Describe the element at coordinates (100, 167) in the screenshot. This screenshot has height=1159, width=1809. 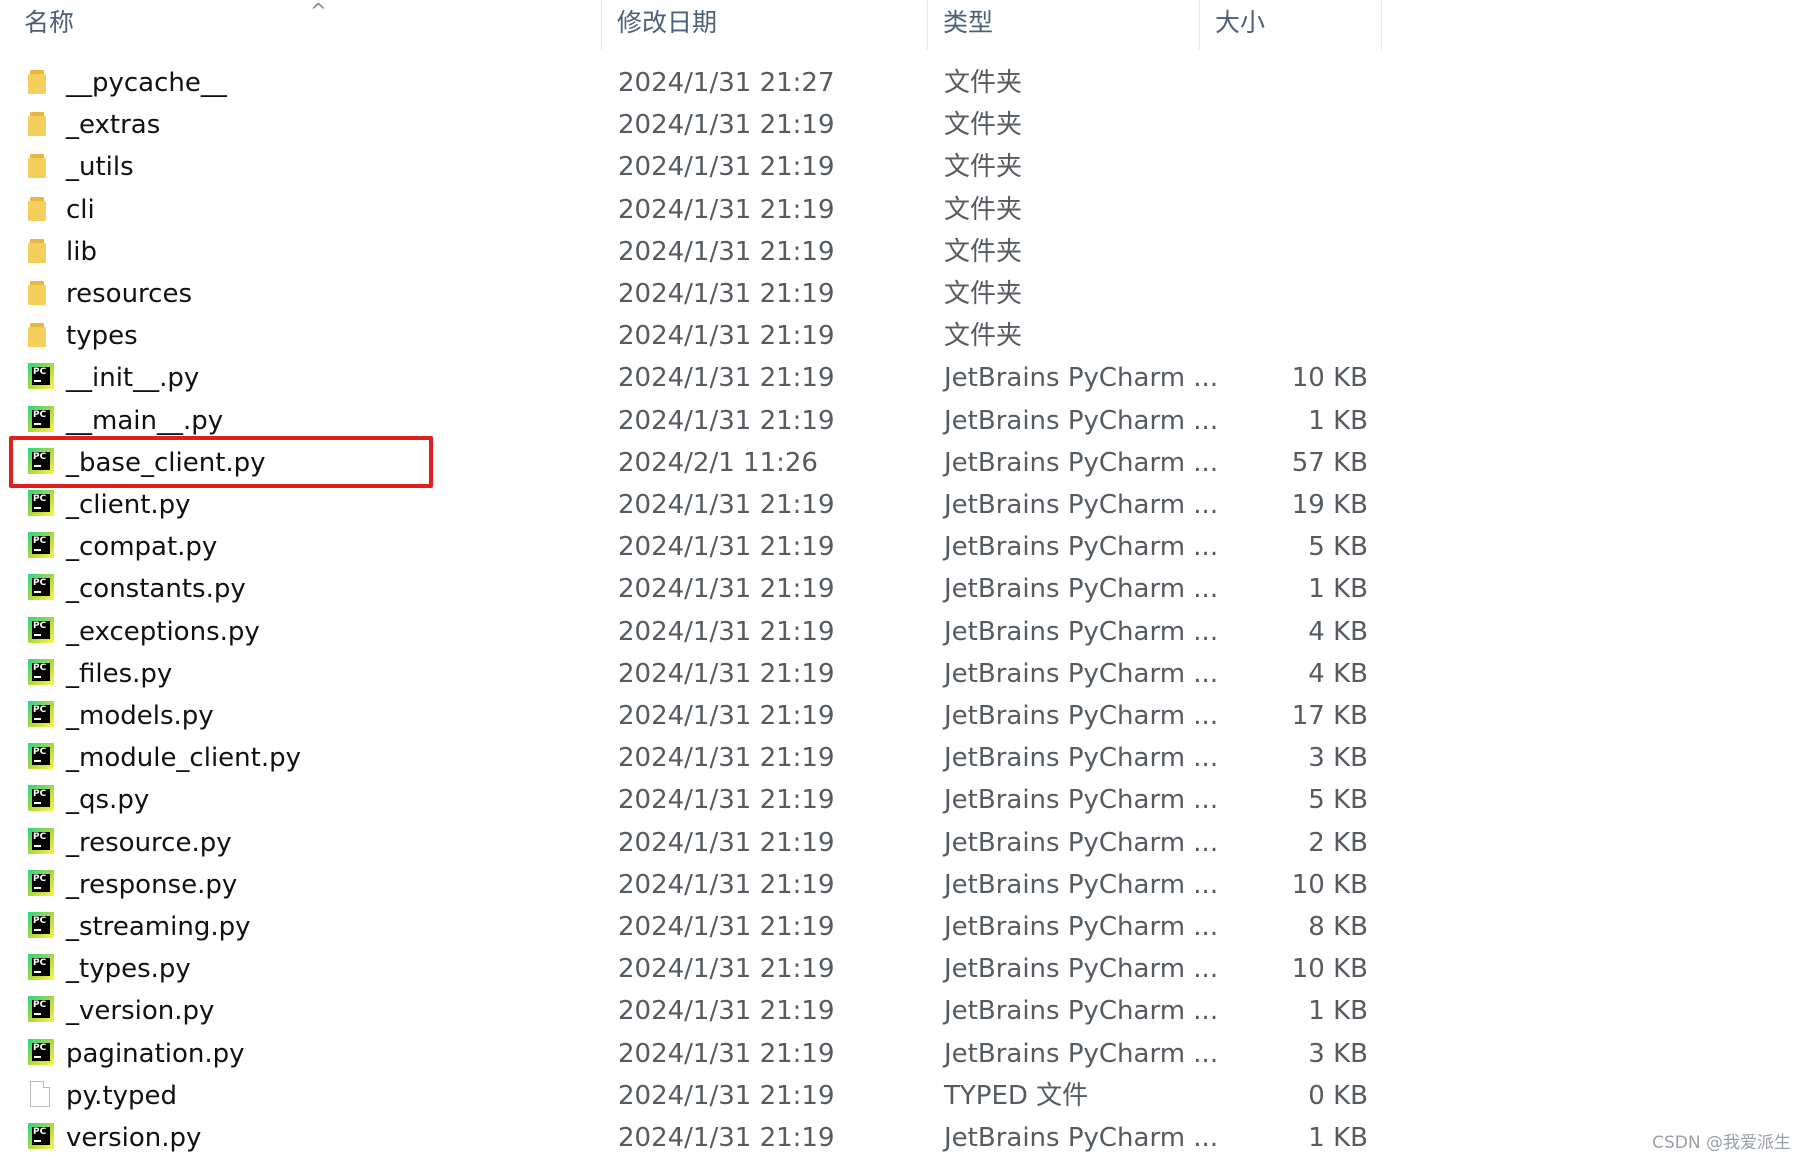
I see `file-name: _utils` at that location.